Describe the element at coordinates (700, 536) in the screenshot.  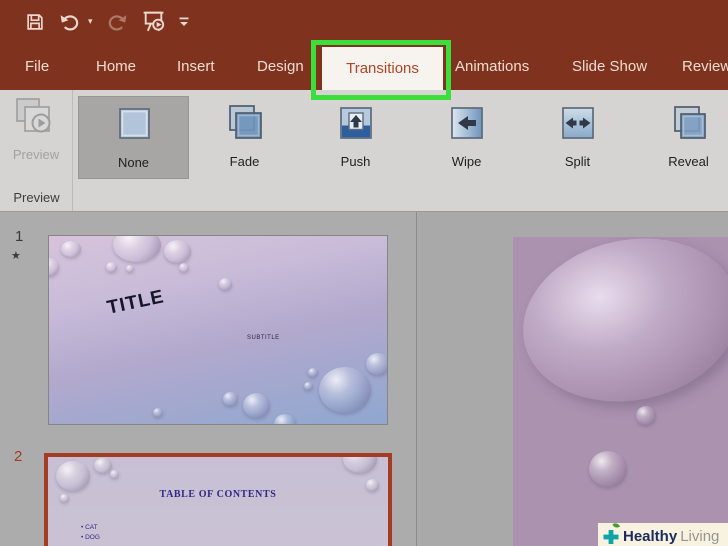
I see `watermark-brand-light: Living` at that location.